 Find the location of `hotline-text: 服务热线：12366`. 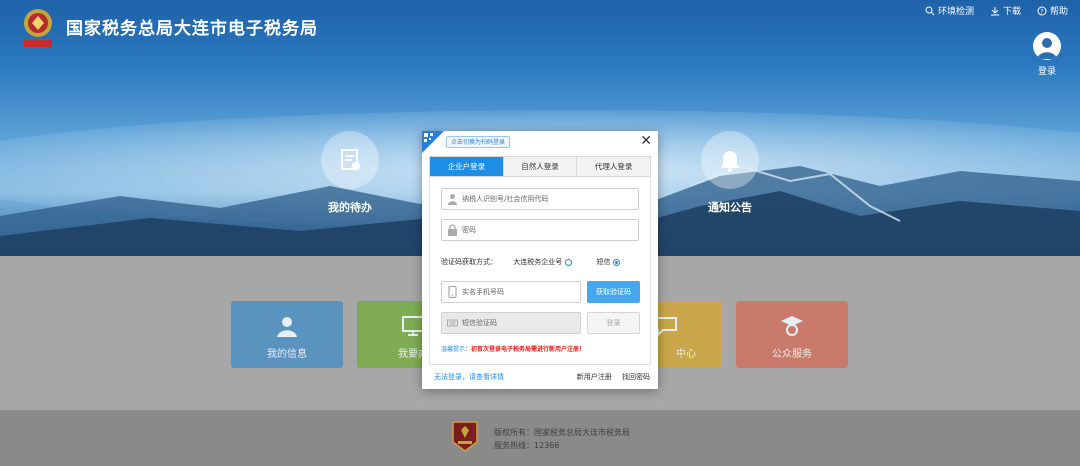

hotline-text: 服务热线：12366 is located at coordinates (527, 445).